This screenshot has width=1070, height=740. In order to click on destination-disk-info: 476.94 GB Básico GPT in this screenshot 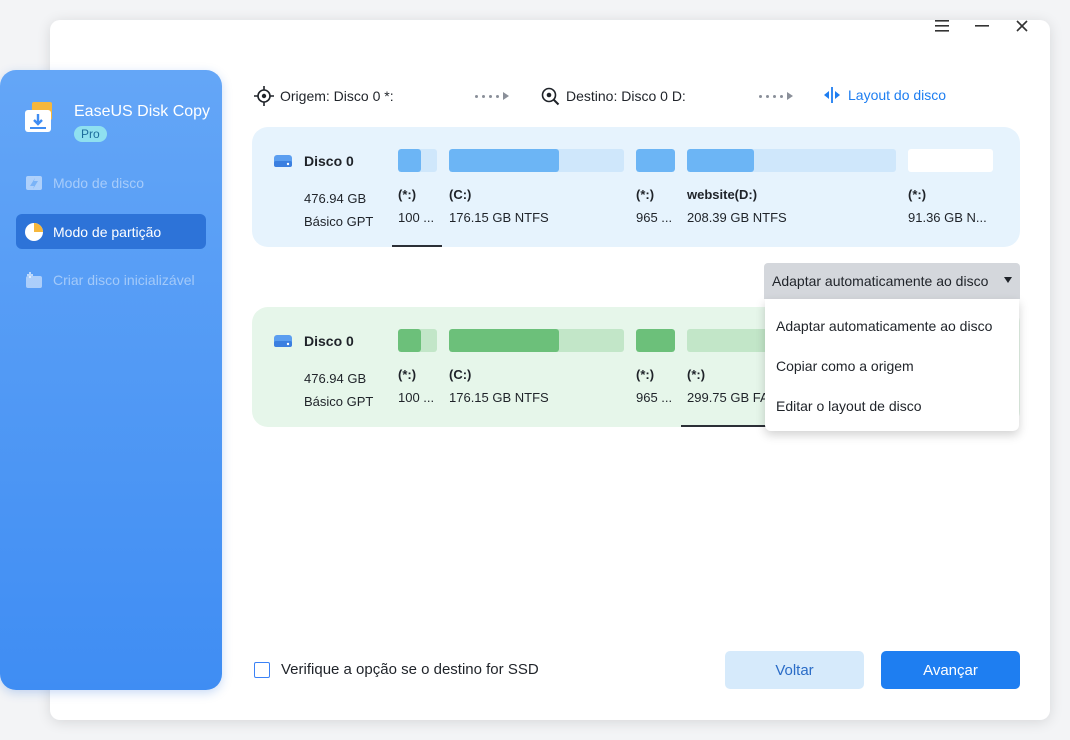, I will do `click(338, 390)`.